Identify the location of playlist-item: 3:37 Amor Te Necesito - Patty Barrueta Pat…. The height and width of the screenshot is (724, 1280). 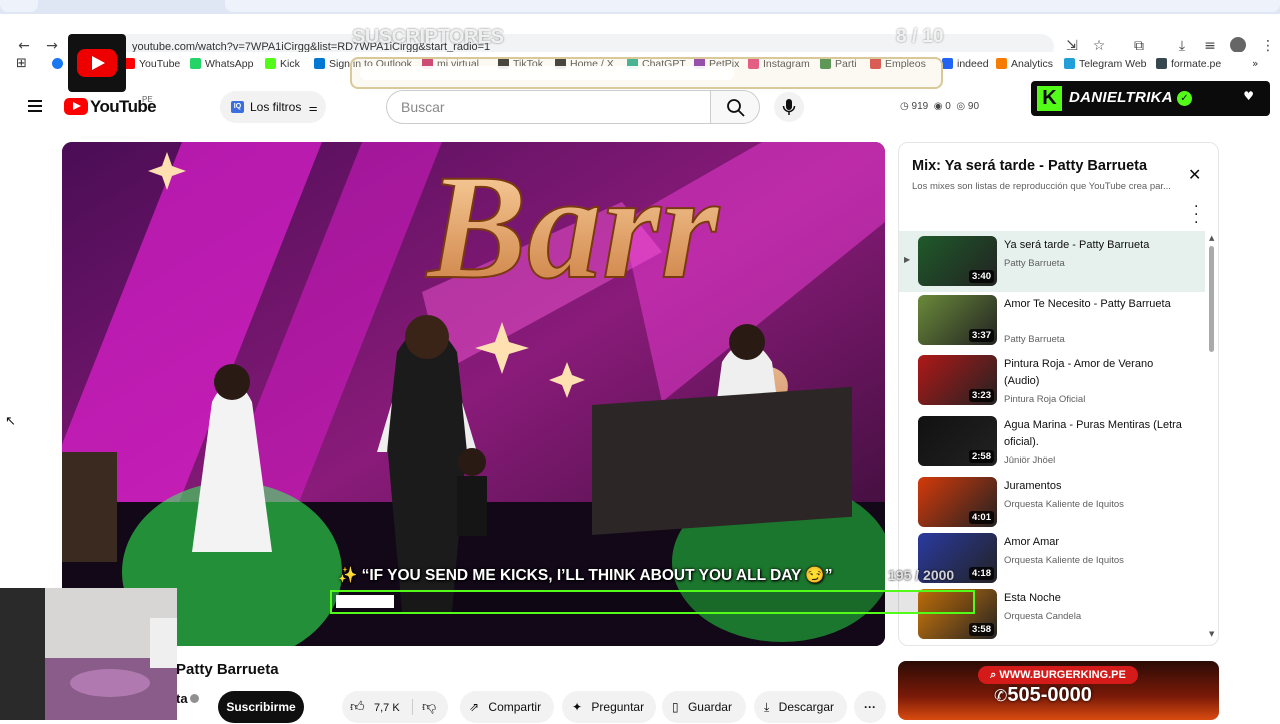
(1052, 320).